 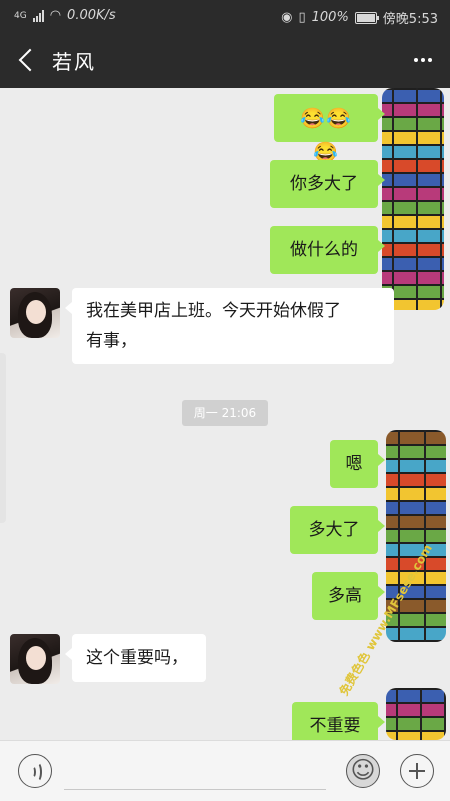 What do you see at coordinates (20, 15) in the screenshot?
I see `network-type: 4G` at bounding box center [20, 15].